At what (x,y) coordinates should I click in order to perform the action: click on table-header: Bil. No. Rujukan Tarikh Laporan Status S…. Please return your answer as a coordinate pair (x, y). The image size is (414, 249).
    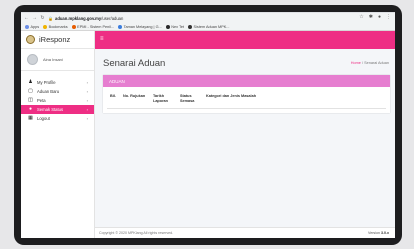
    Looking at the image, I should click on (246, 98).